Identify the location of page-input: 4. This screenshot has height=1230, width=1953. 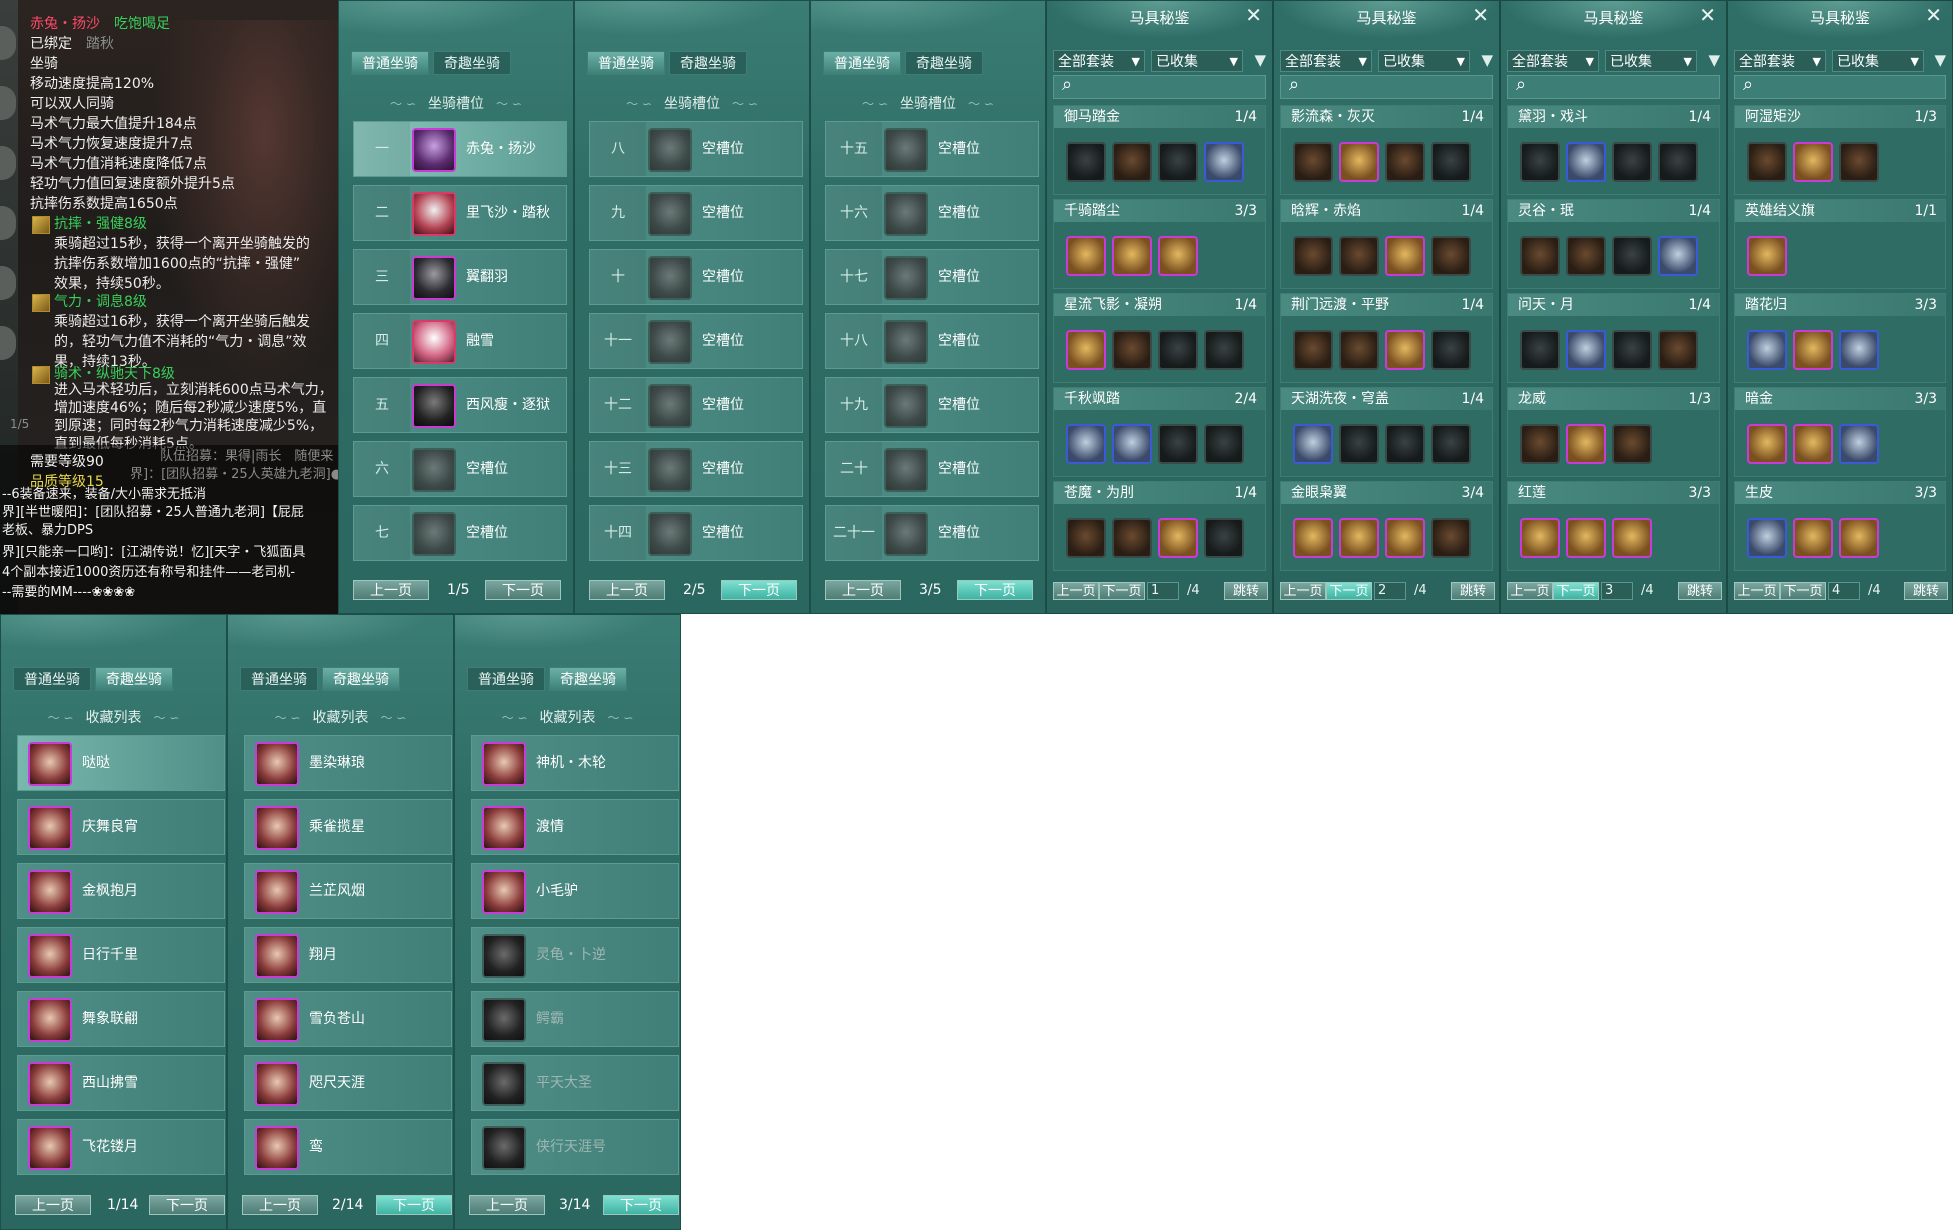
(1844, 591).